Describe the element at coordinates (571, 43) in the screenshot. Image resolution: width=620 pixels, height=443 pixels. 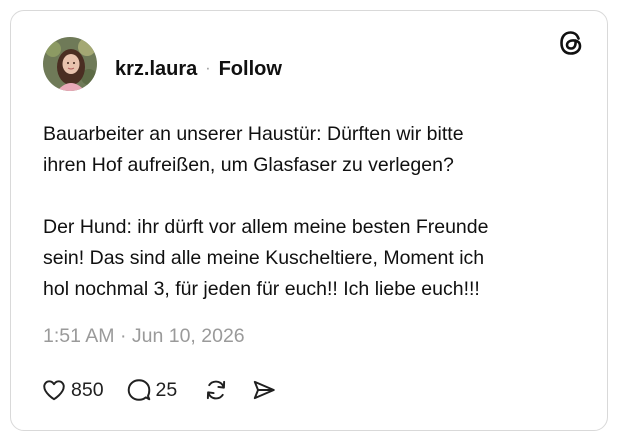
I see `threads-logo-icon` at that location.